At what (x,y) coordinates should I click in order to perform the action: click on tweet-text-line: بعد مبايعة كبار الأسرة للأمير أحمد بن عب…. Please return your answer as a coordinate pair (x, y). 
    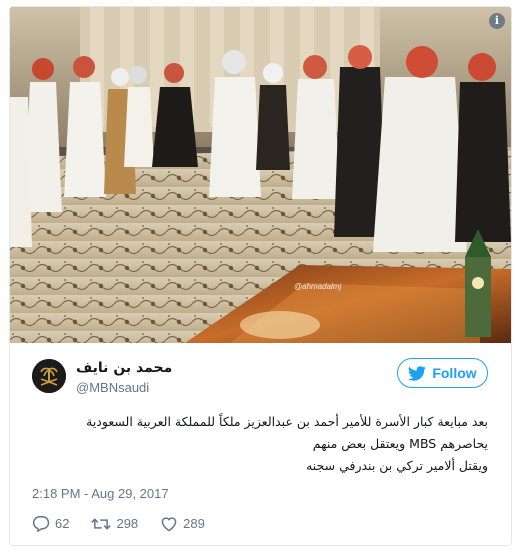
    Looking at the image, I should click on (287, 421).